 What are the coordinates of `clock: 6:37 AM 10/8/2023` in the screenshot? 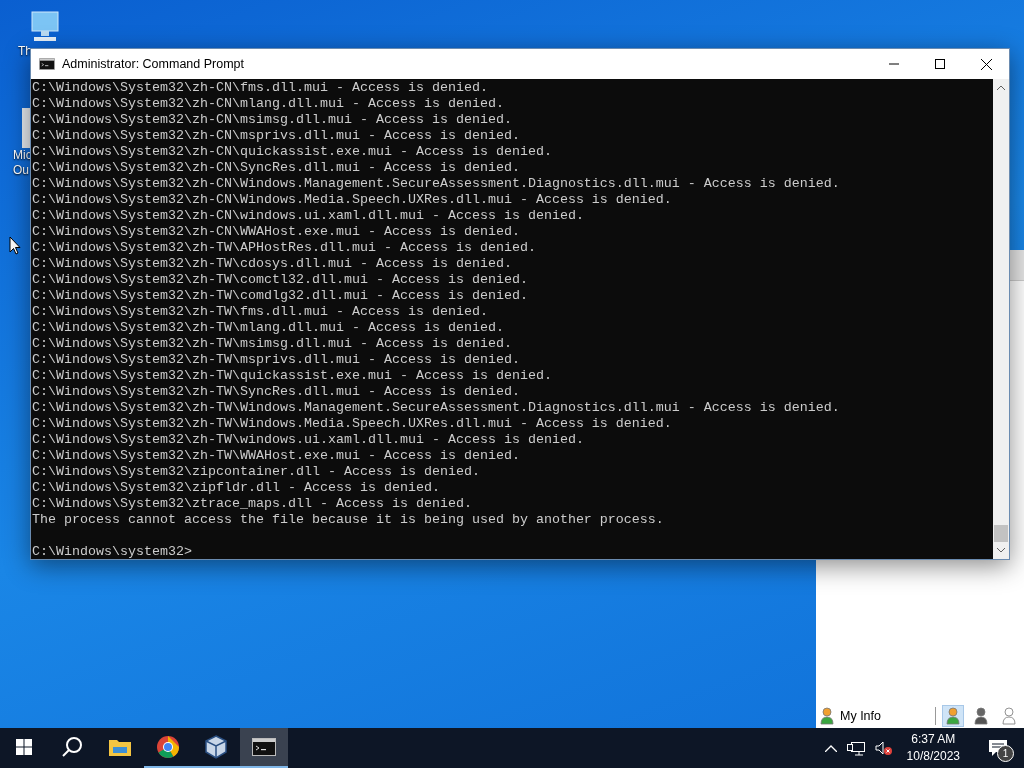 It's located at (933, 748).